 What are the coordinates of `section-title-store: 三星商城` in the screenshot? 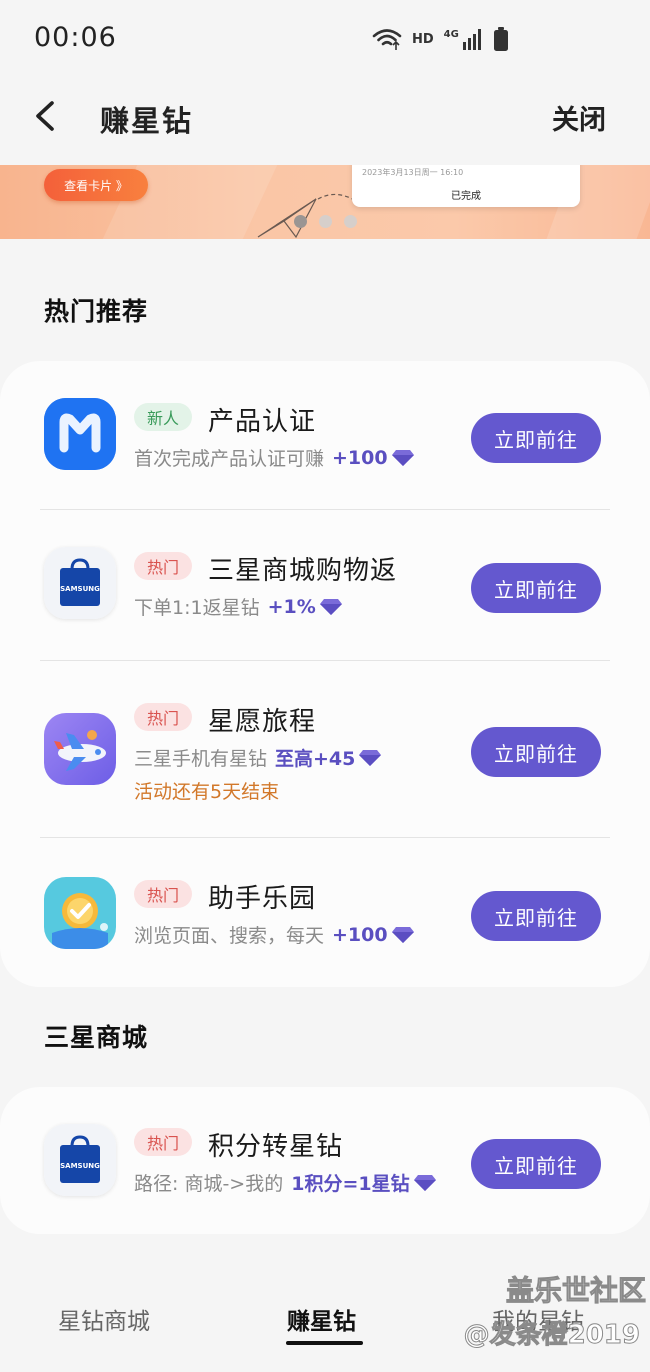 It's located at (96, 1037).